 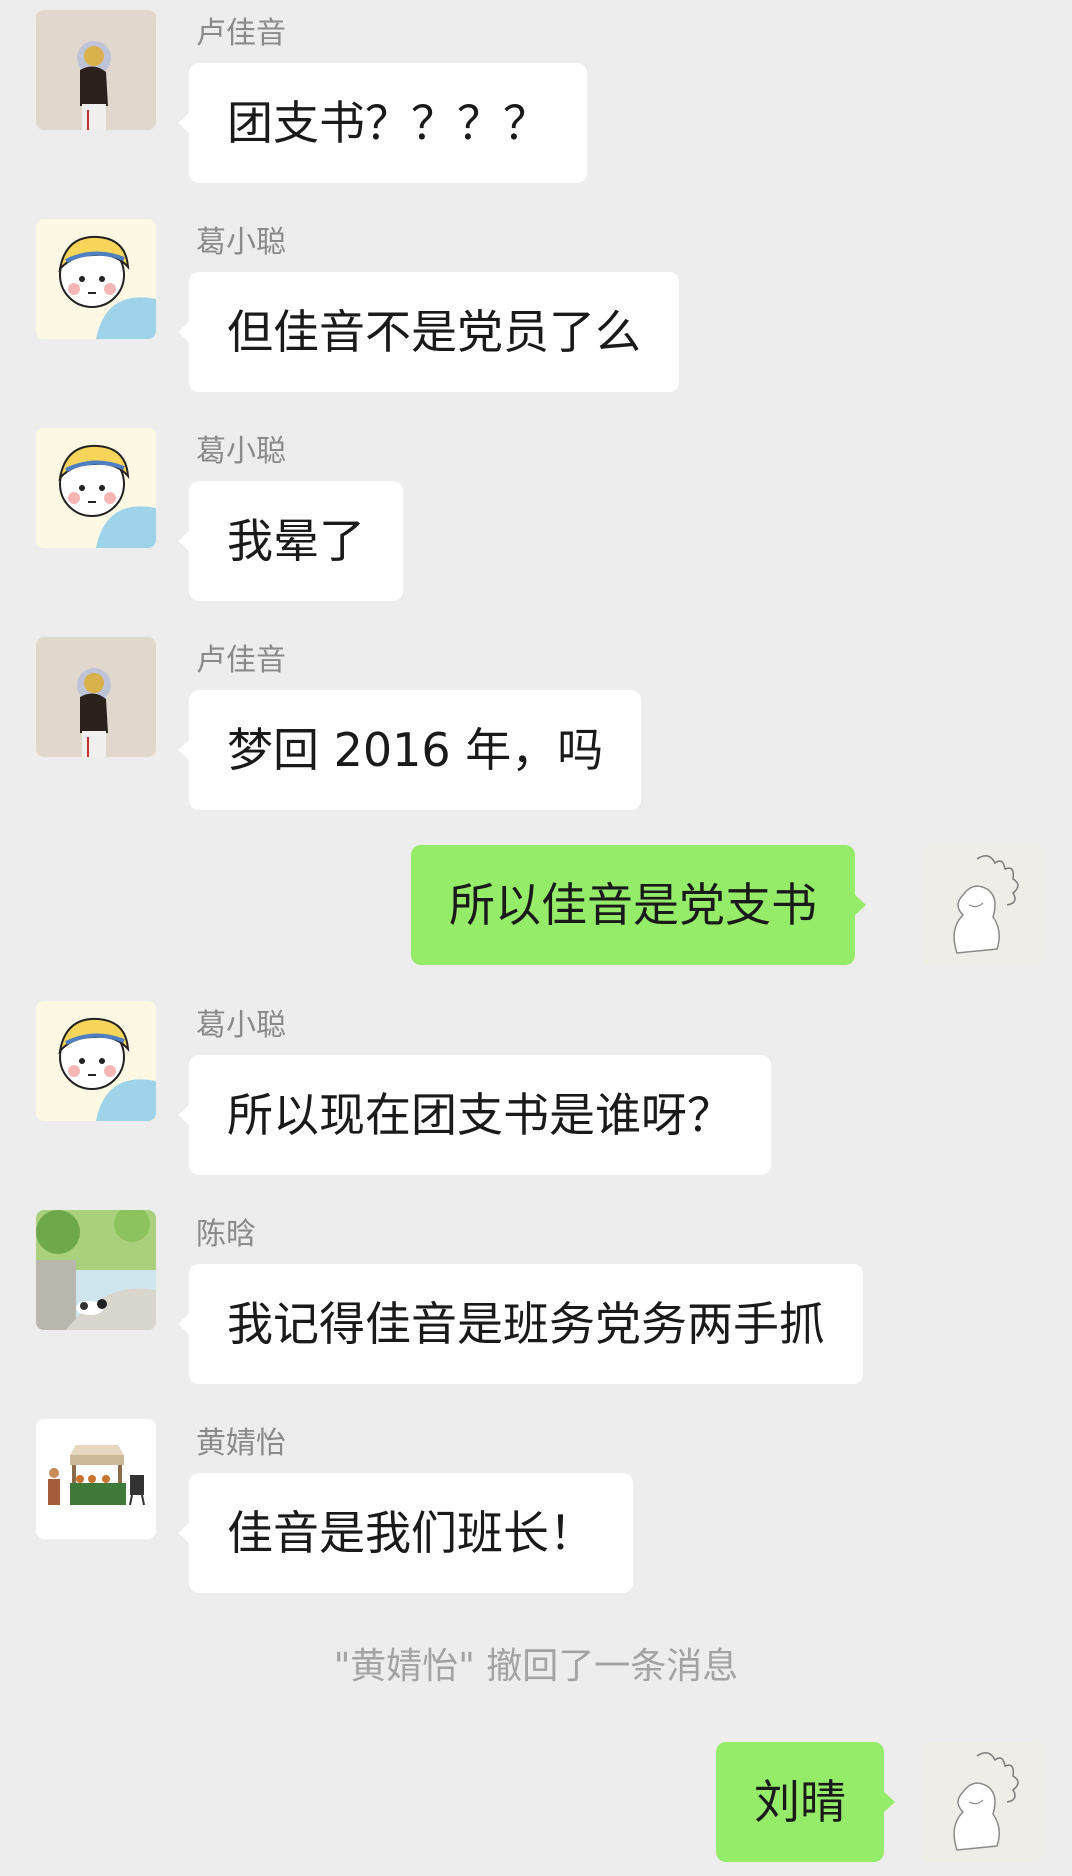 What do you see at coordinates (638, 905) in the screenshot?
I see `message-bubble: 所以佳音是党支书` at bounding box center [638, 905].